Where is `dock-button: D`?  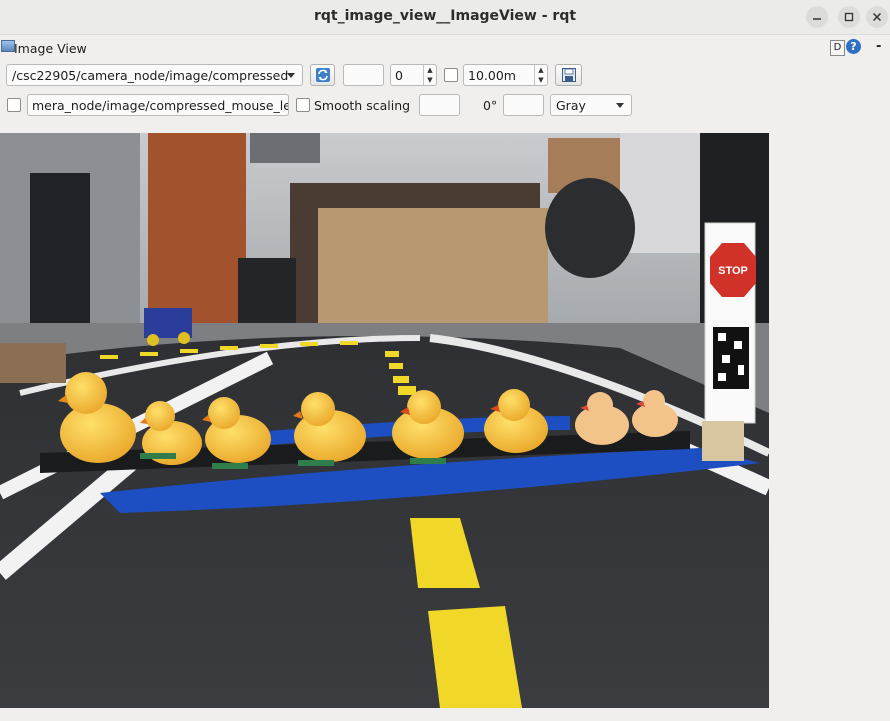
dock-button: D is located at coordinates (837, 48).